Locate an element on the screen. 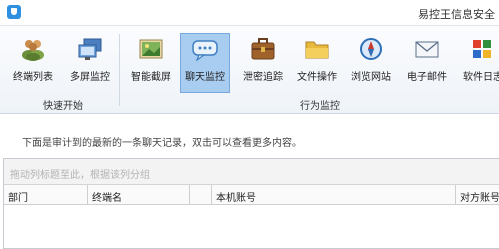  compass-icon is located at coordinates (371, 49).